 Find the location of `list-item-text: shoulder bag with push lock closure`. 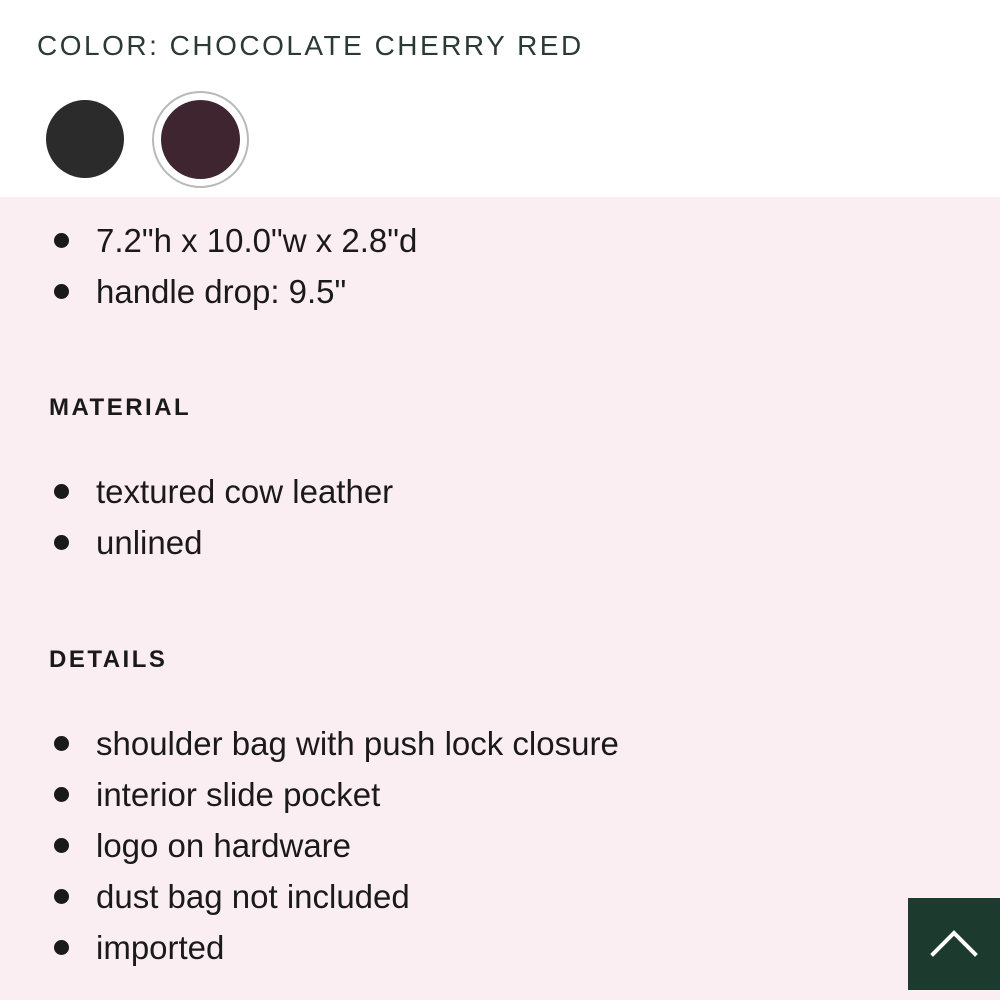

list-item-text: shoulder bag with push lock closure is located at coordinates (357, 743).